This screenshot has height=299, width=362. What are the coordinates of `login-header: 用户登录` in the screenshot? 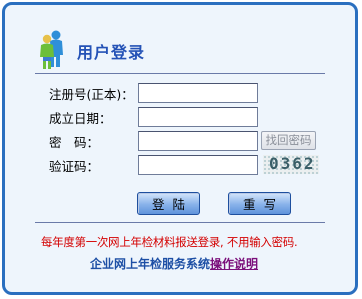 It's located at (184, 51).